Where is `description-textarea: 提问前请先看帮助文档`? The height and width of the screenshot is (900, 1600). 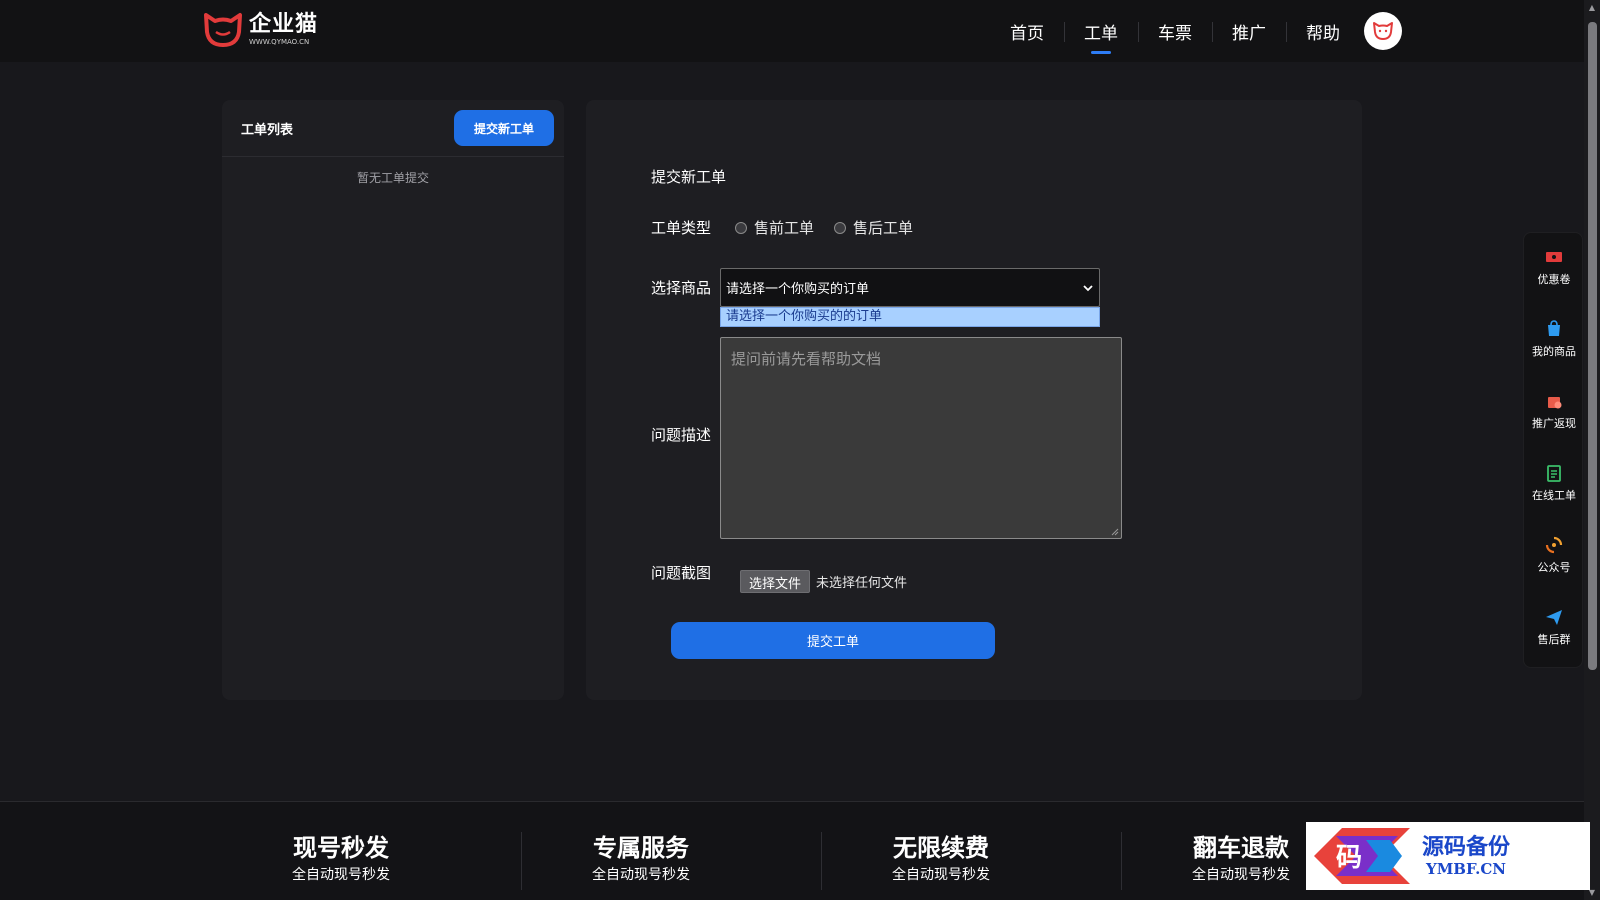
description-textarea: 提问前请先看帮助文档 is located at coordinates (921, 438).